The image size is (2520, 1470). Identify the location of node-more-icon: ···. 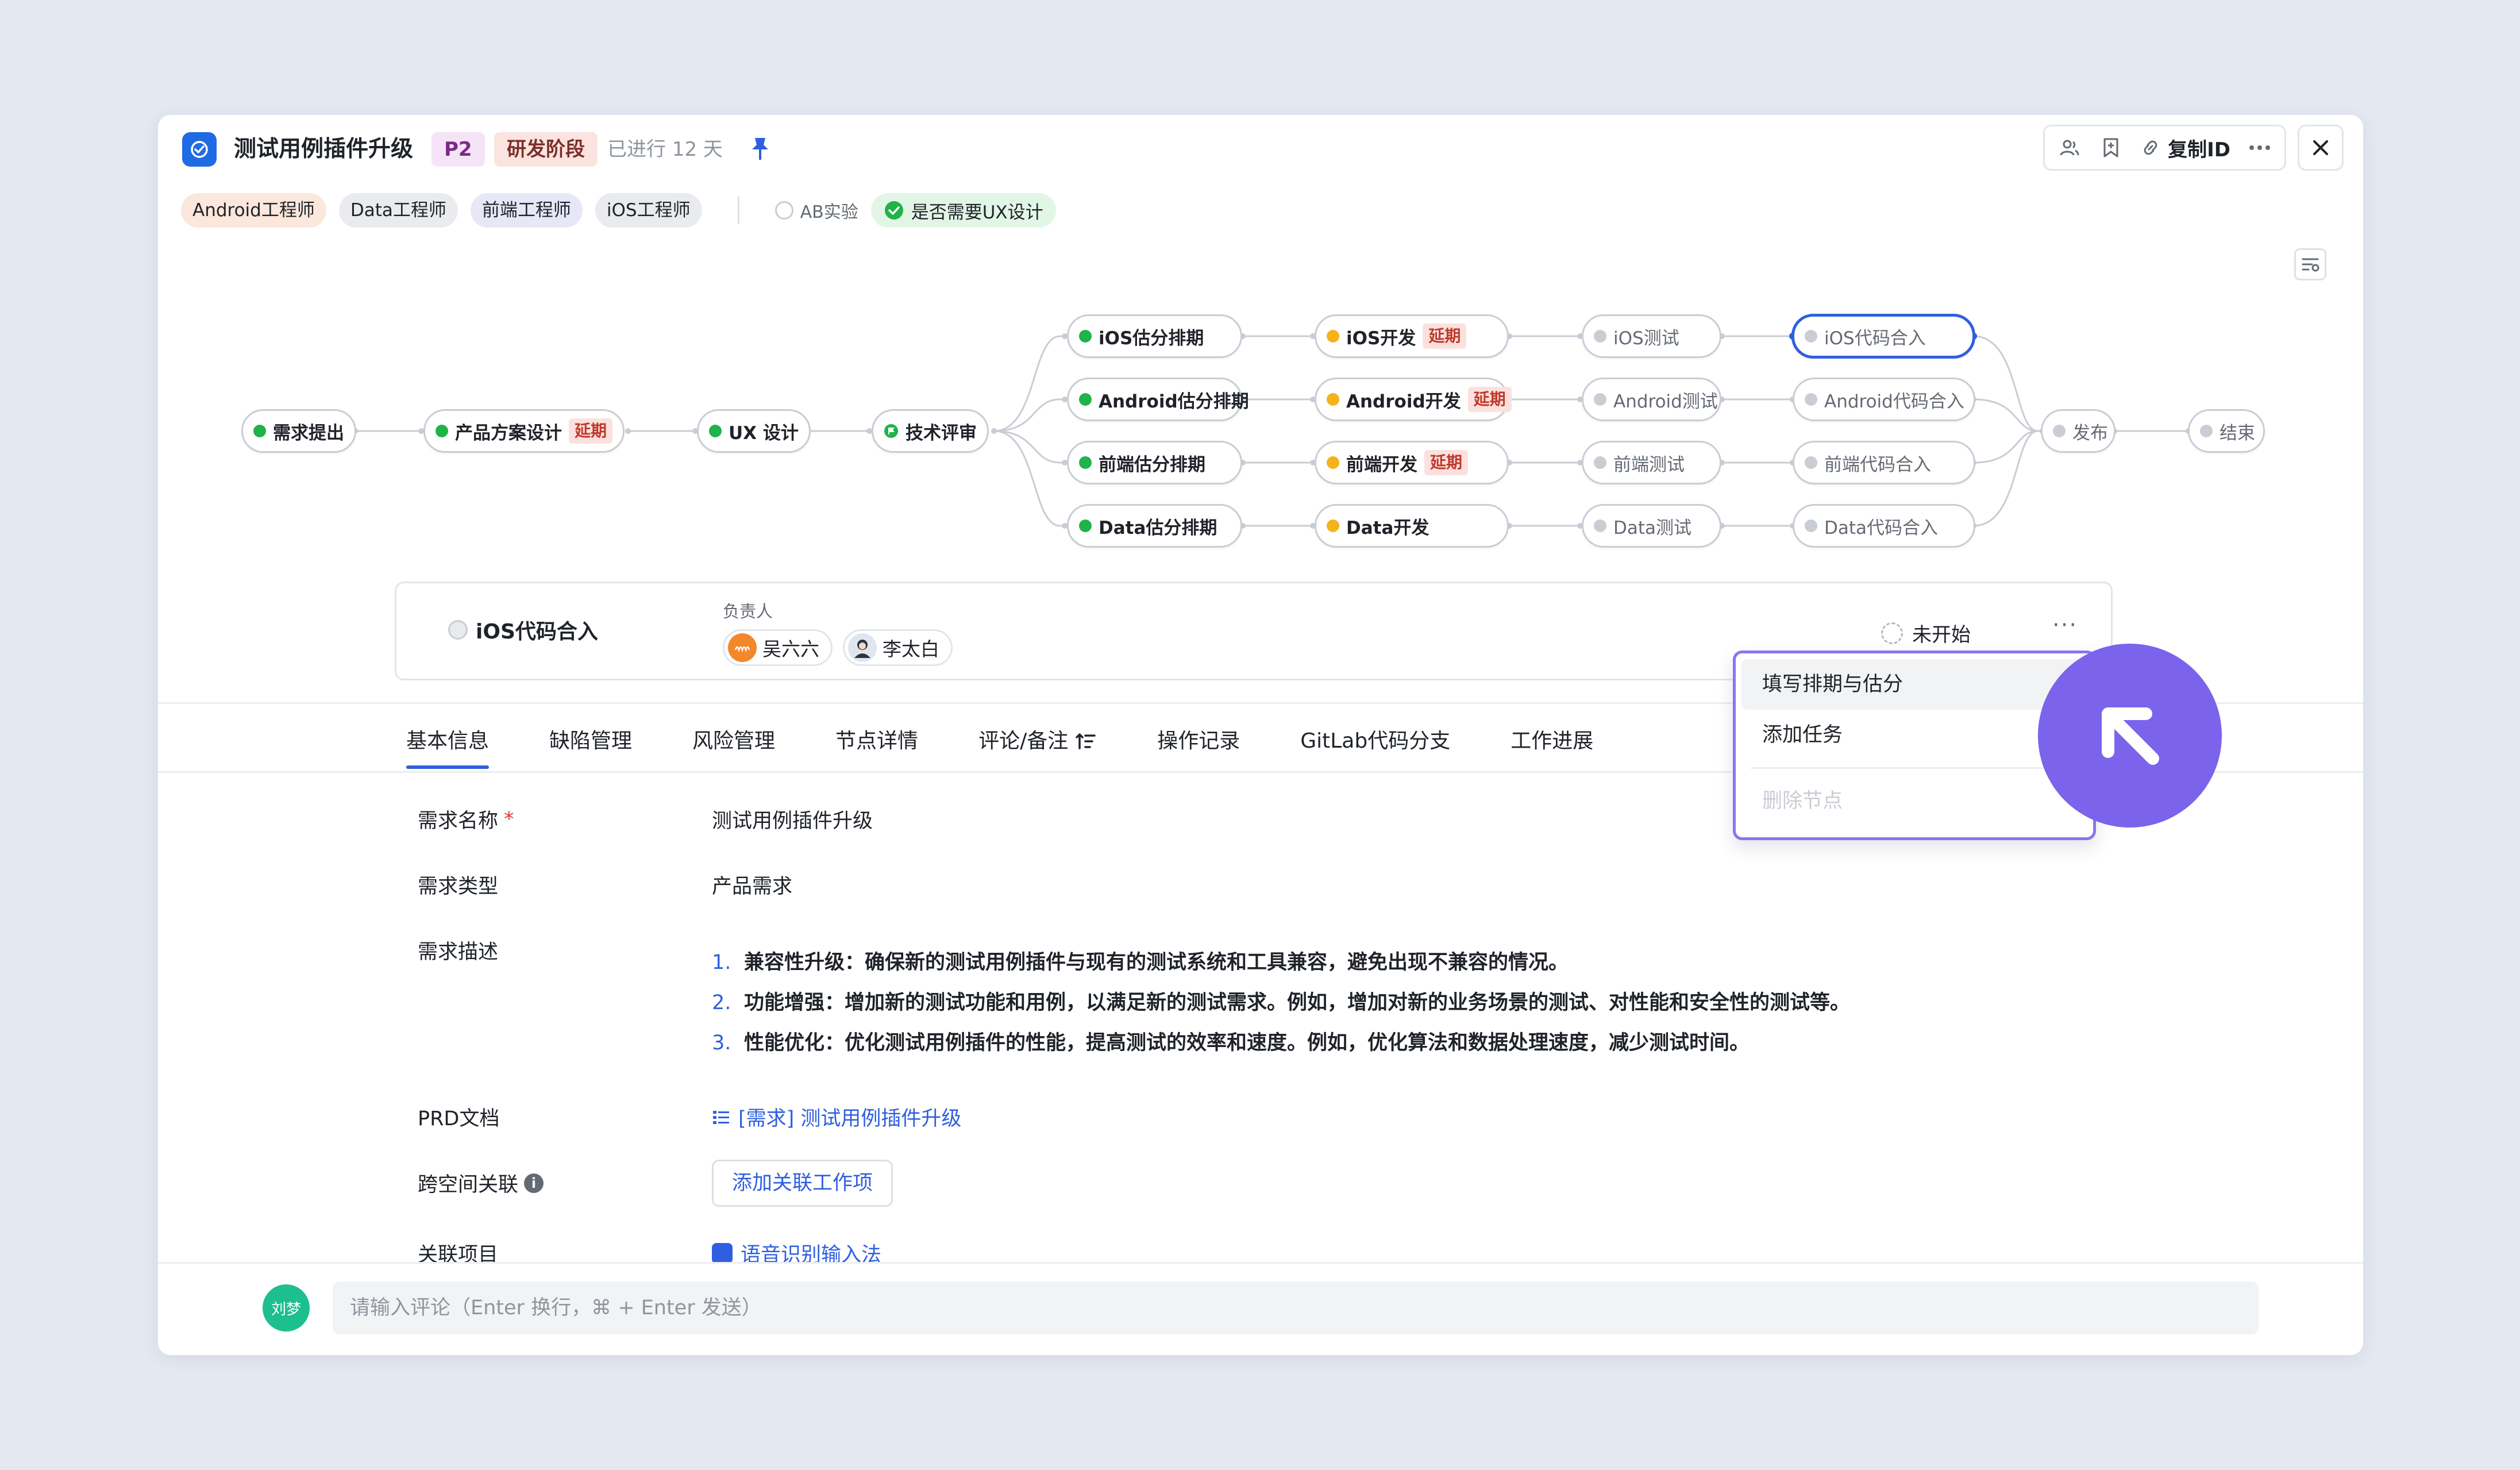
(2065, 625).